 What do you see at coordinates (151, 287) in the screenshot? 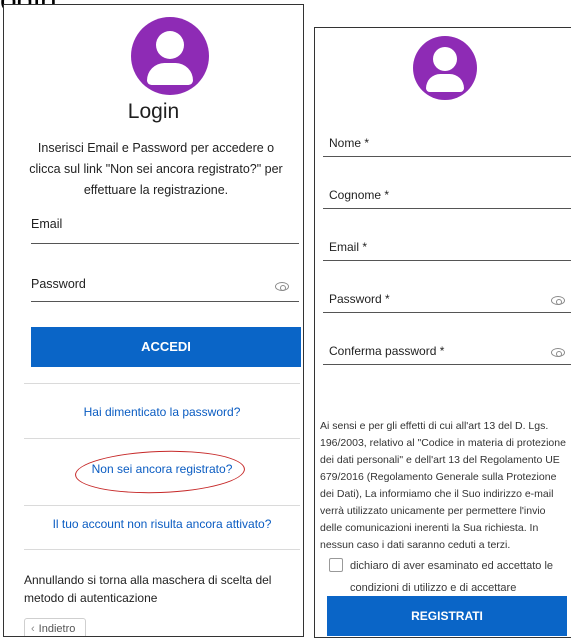
I see `password-field` at bounding box center [151, 287].